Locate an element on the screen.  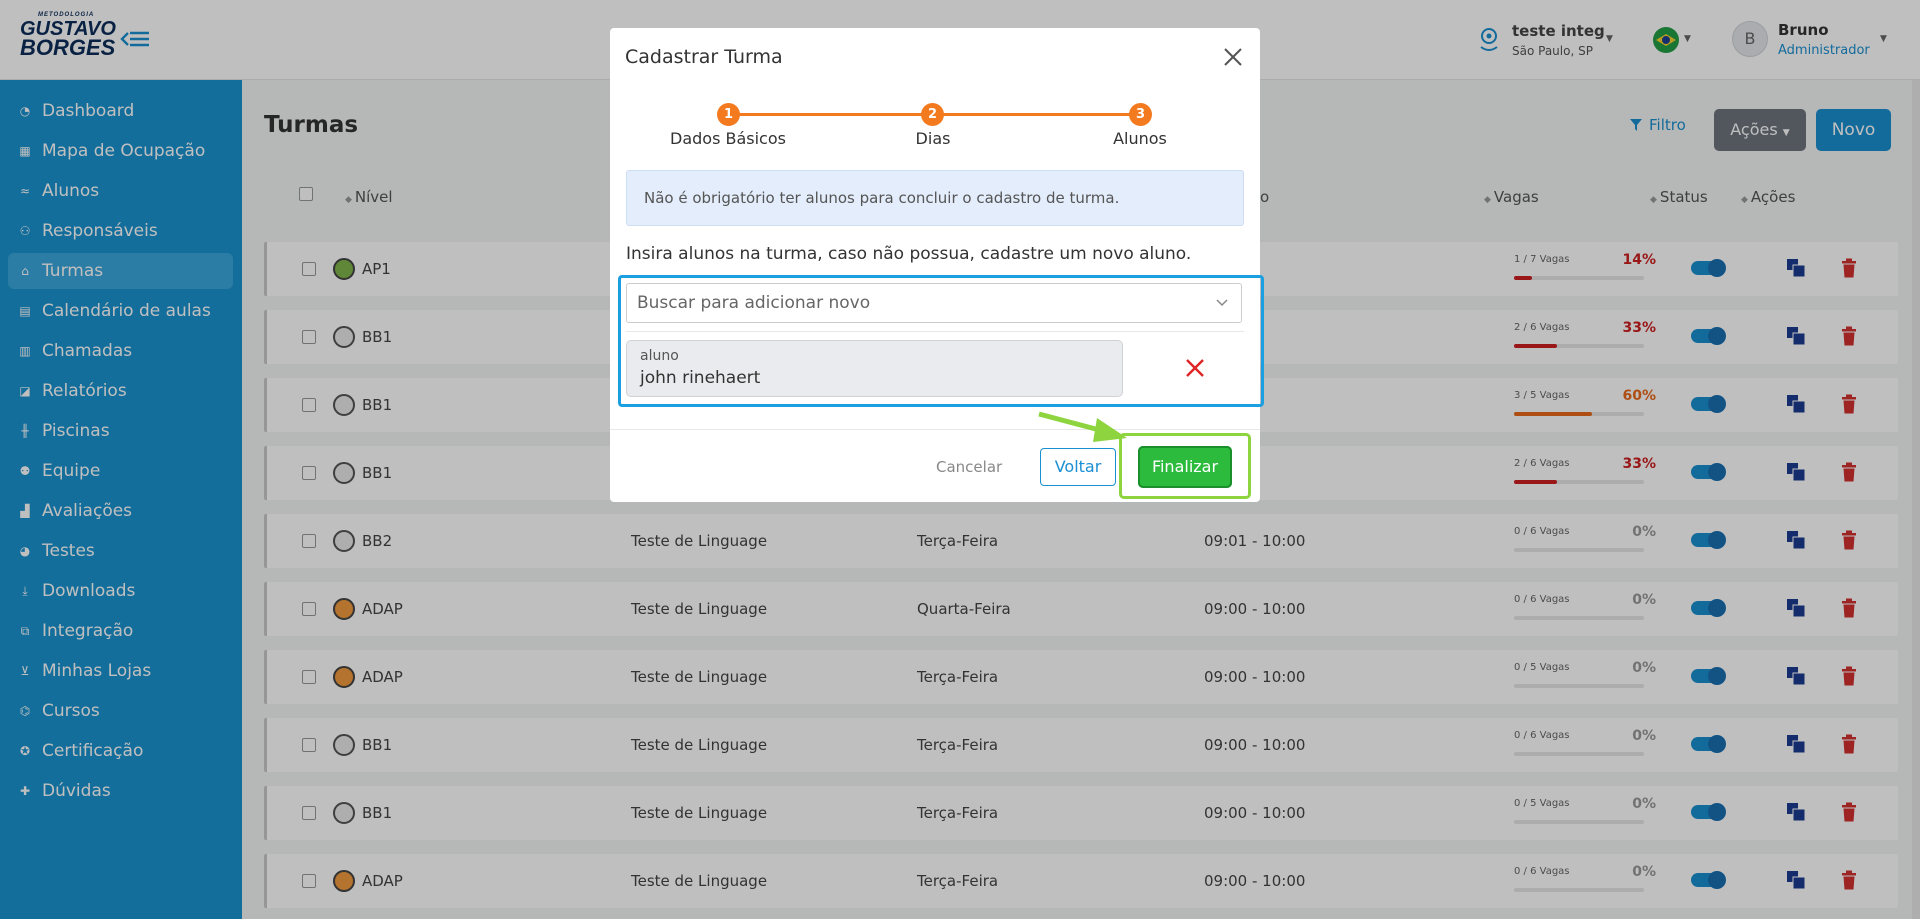
chevron-down-icon is located at coordinates (1222, 303).